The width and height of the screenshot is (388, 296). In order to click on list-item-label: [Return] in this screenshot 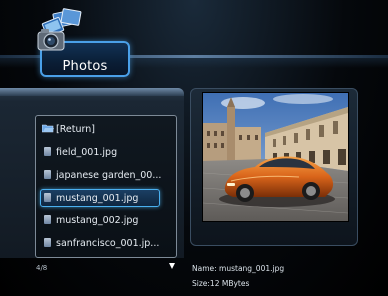, I will do `click(75, 129)`.